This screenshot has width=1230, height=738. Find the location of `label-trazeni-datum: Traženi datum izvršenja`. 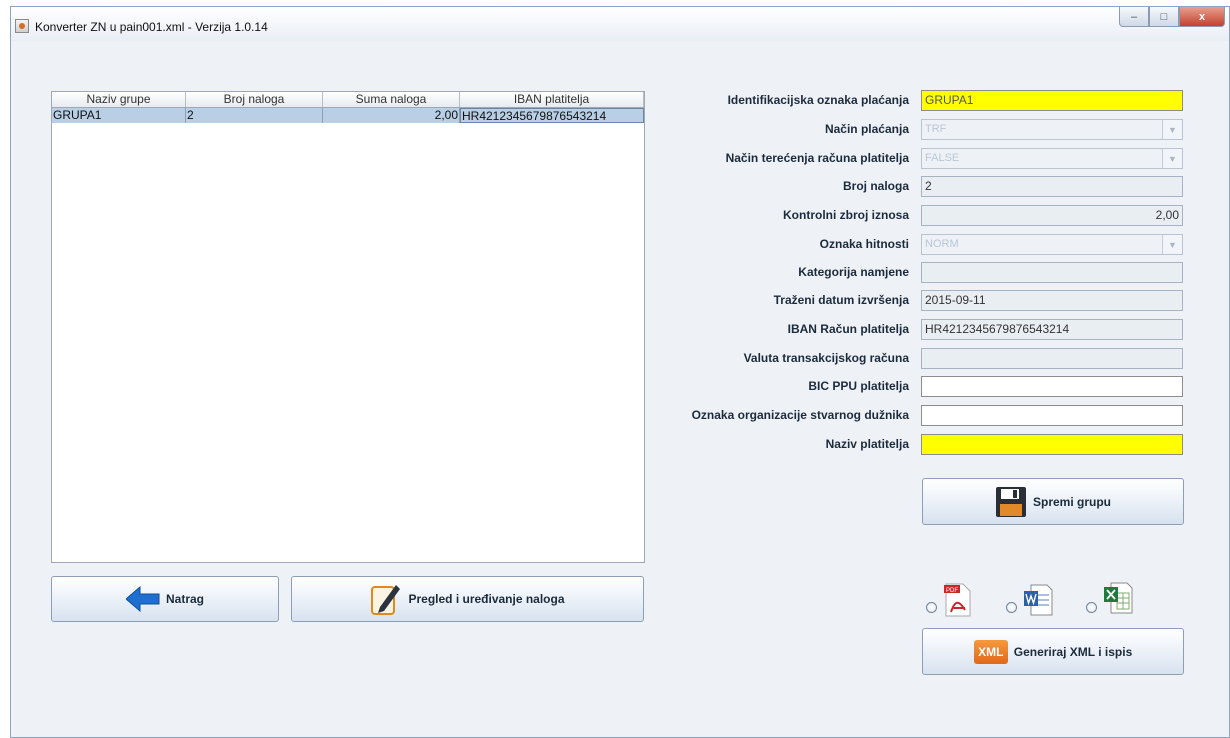

label-trazeni-datum: Traženi datum izvršenja is located at coordinates (841, 300).